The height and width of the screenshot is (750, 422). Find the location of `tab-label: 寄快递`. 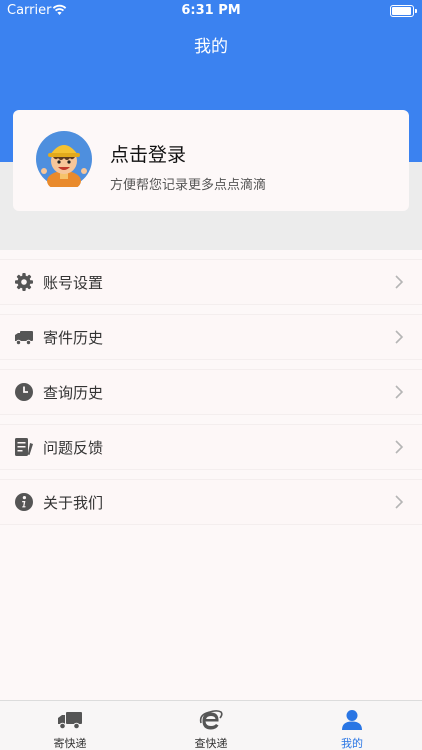

tab-label: 寄快递 is located at coordinates (70, 743).